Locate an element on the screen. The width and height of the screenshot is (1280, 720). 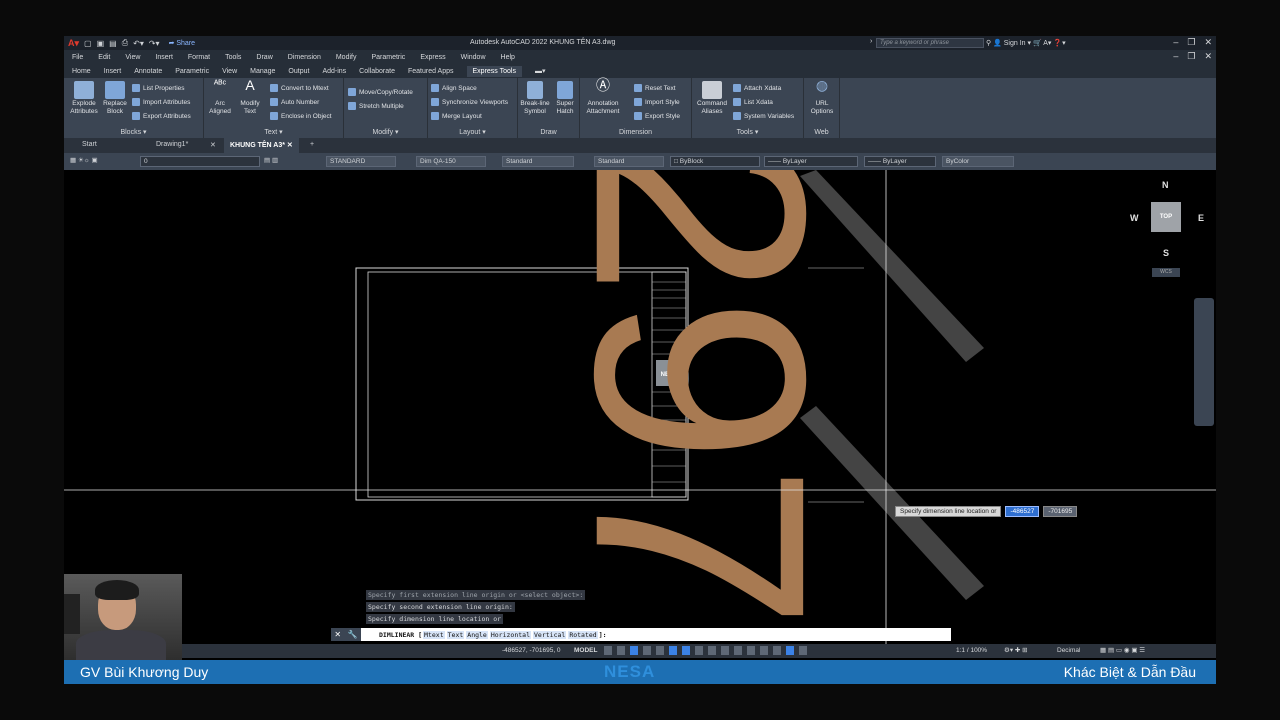
tab-featured-apps: Featured Apps is located at coordinates (431, 71).